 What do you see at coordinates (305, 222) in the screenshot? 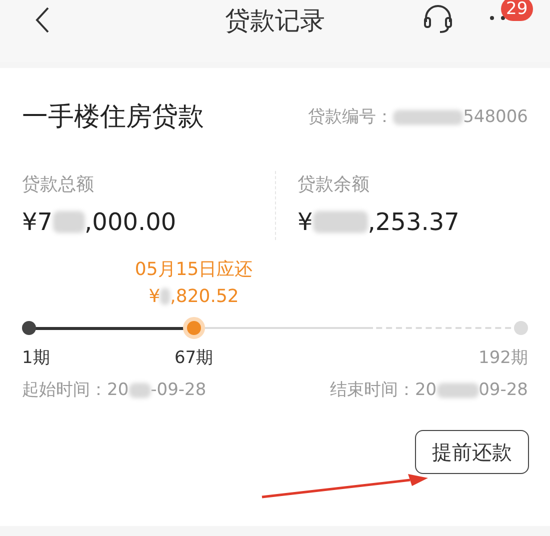
I see `amount-value: ¥` at bounding box center [305, 222].